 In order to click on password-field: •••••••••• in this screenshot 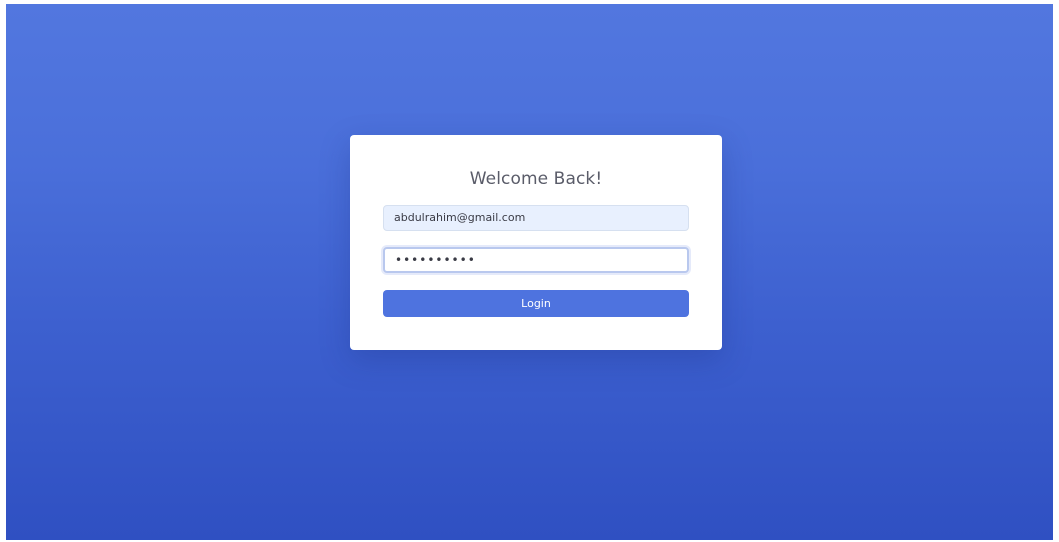, I will do `click(536, 260)`.